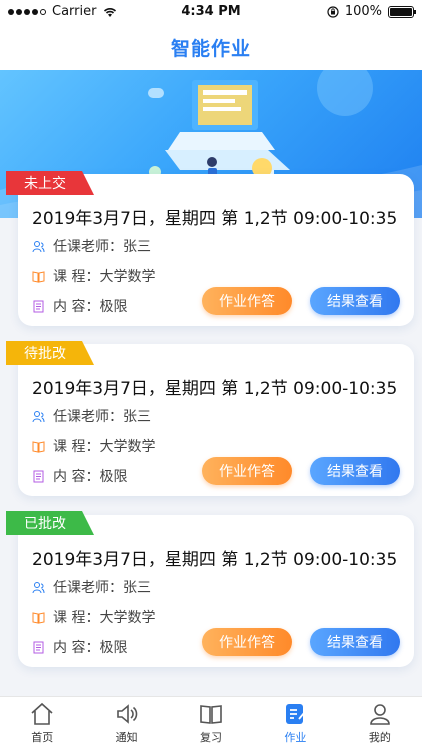  Describe the element at coordinates (333, 11) in the screenshot. I see `rotation-lock-icon` at that location.